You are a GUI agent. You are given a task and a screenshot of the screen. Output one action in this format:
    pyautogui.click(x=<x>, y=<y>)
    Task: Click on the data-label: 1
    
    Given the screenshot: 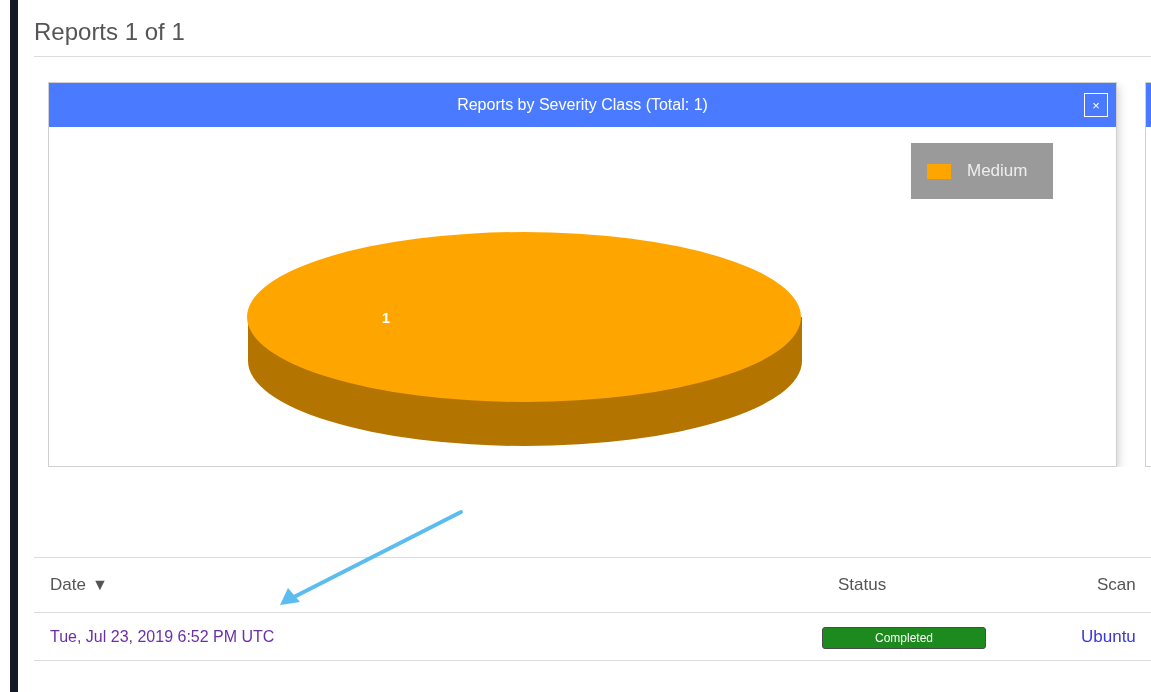 What is the action you would take?
    pyautogui.click(x=386, y=317)
    